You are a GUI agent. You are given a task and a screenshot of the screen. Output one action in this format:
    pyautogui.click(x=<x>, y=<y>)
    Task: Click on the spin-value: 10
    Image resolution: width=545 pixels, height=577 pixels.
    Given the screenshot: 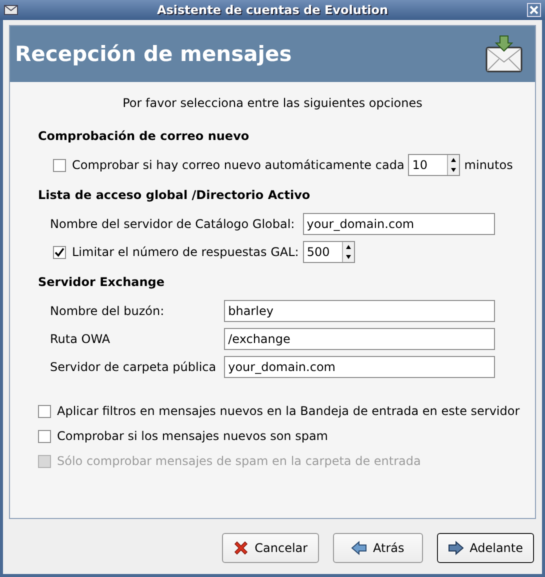 What is the action you would take?
    pyautogui.click(x=428, y=165)
    